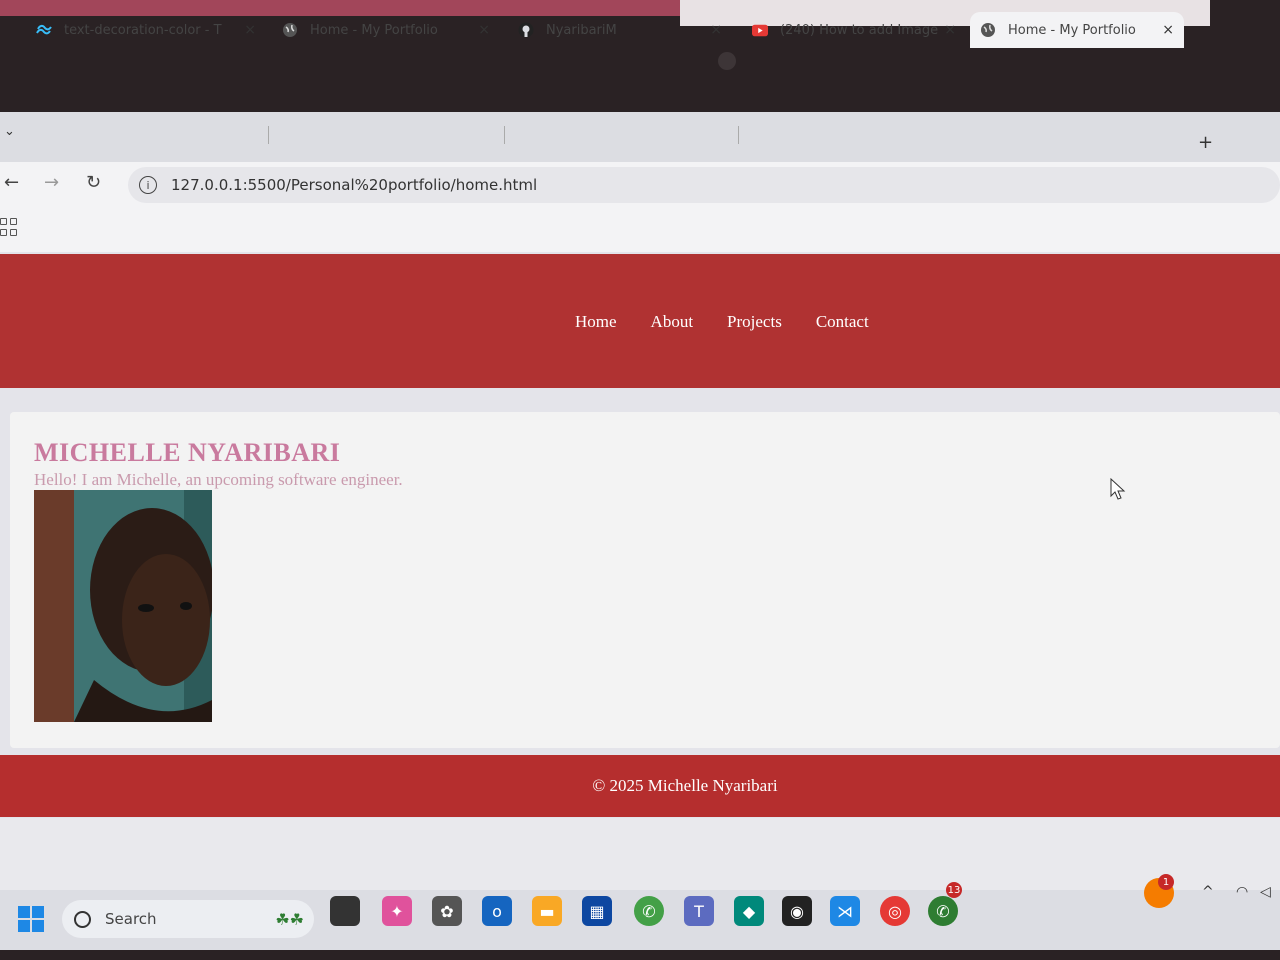 Image resolution: width=1280 pixels, height=960 pixels. What do you see at coordinates (597, 911) in the screenshot?
I see `microsoft-store-icon: ▦` at bounding box center [597, 911].